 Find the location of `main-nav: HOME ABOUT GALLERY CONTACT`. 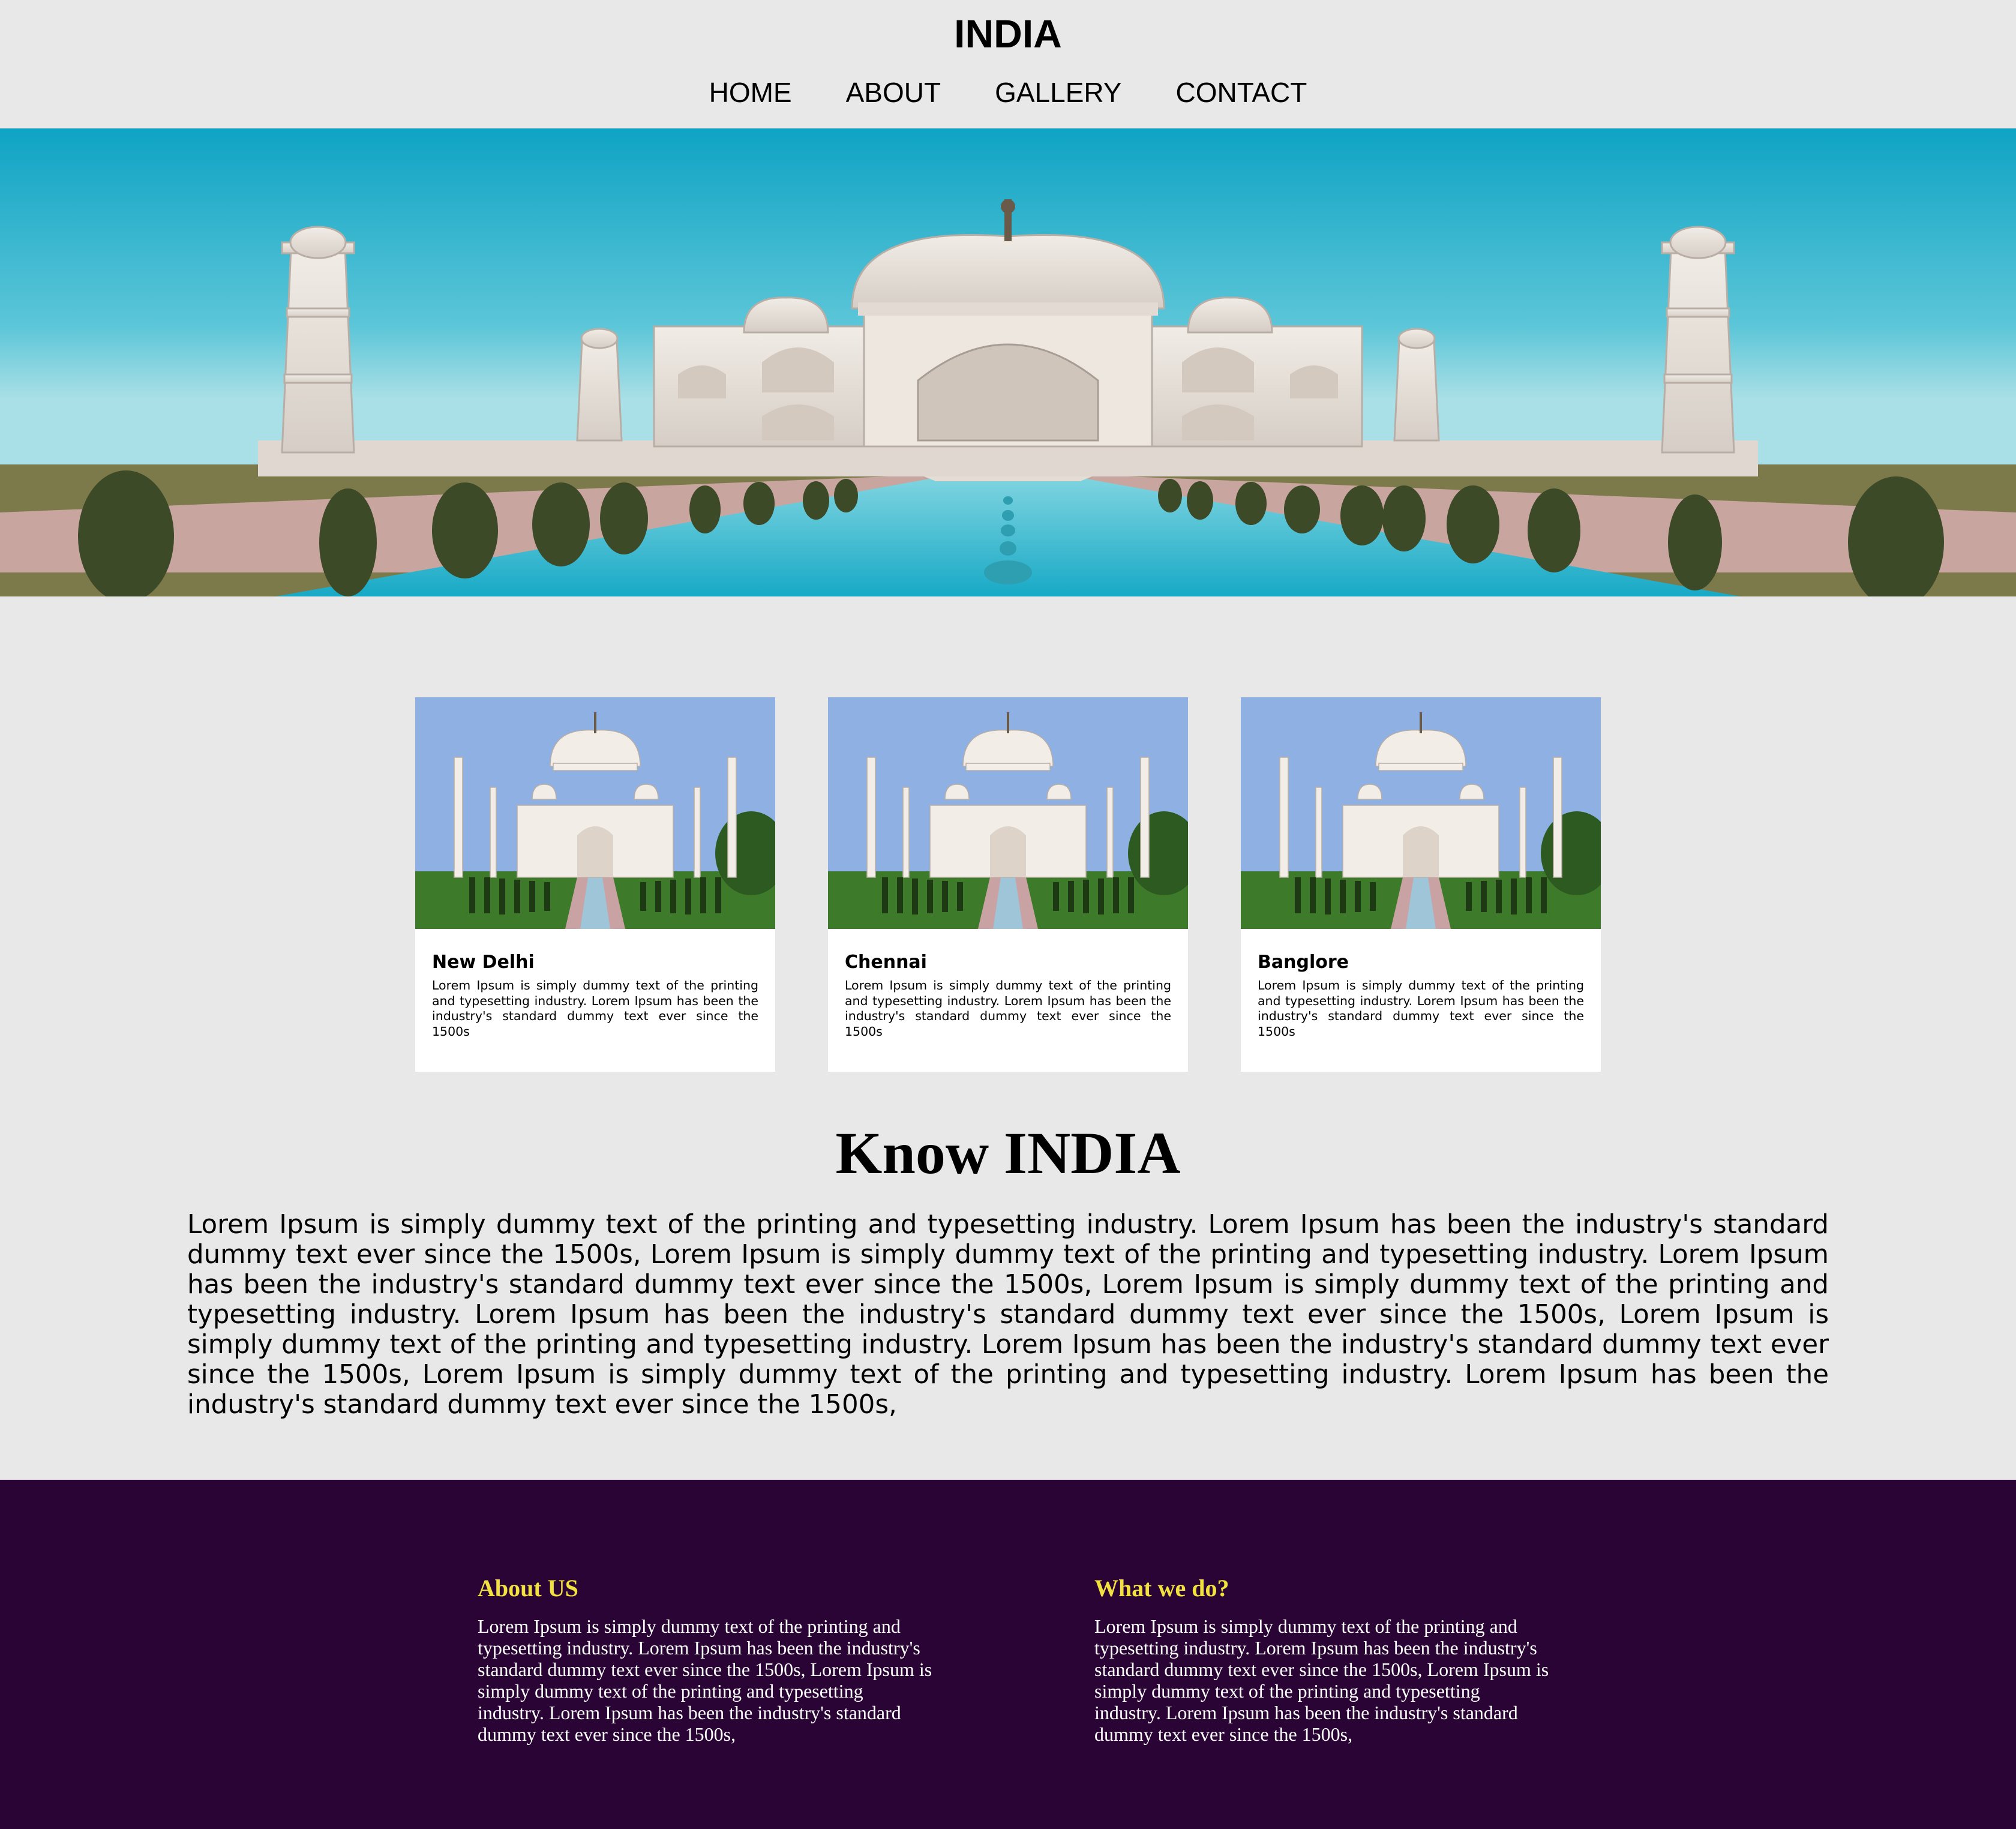

main-nav: HOME ABOUT GALLERY CONTACT is located at coordinates (1008, 92).